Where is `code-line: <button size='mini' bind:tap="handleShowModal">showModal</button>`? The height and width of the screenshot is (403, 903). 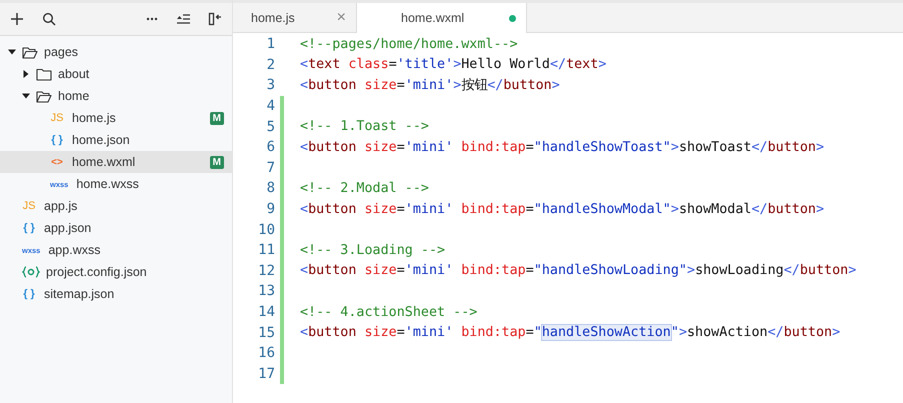
code-line: <button size='mini' bind:tap="handleShowModal">showModal</button> is located at coordinates (562, 209).